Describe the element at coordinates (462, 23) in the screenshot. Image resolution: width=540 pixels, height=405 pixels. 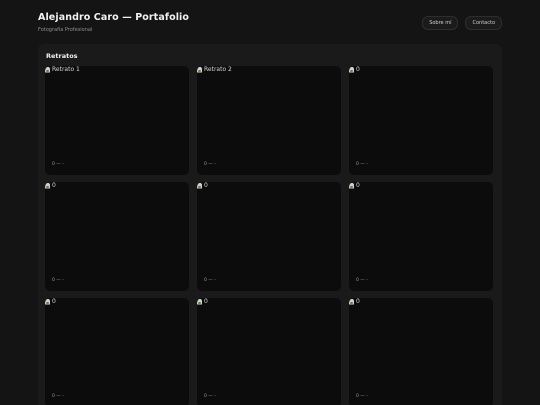
I see `top-navigation: Sobre mí Contacto` at that location.